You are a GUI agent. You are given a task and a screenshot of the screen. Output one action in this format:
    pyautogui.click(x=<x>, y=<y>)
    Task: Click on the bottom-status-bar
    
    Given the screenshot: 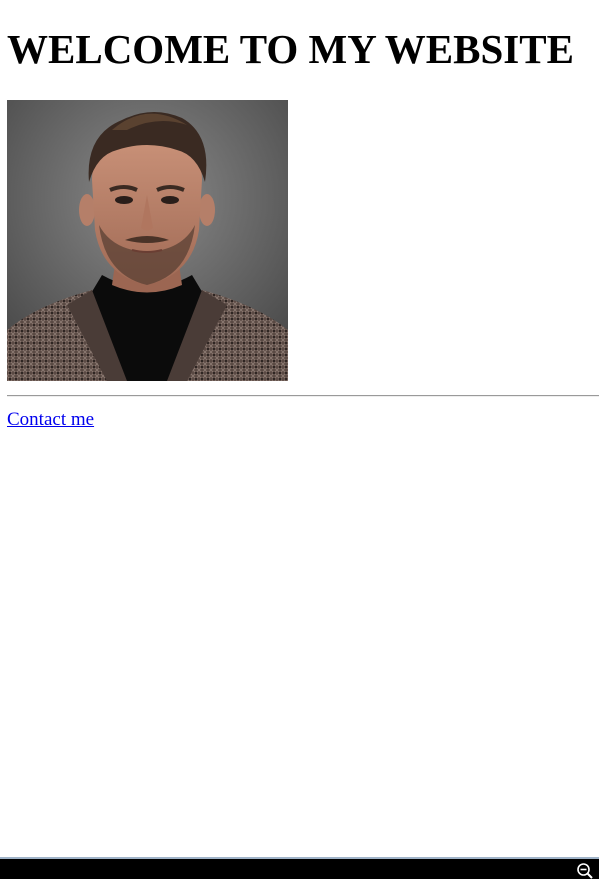 What is the action you would take?
    pyautogui.click(x=299, y=868)
    